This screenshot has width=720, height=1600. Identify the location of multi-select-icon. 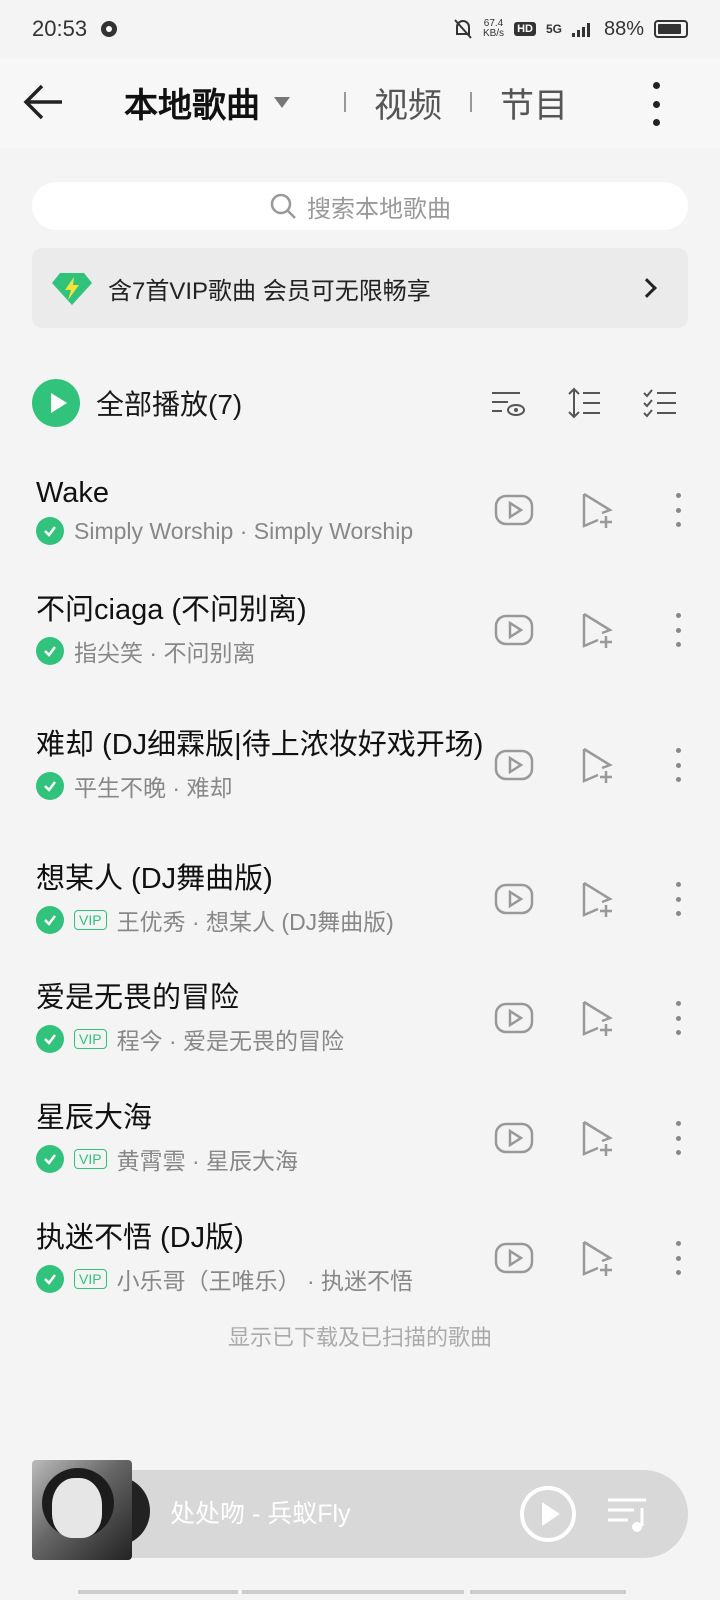
(660, 403).